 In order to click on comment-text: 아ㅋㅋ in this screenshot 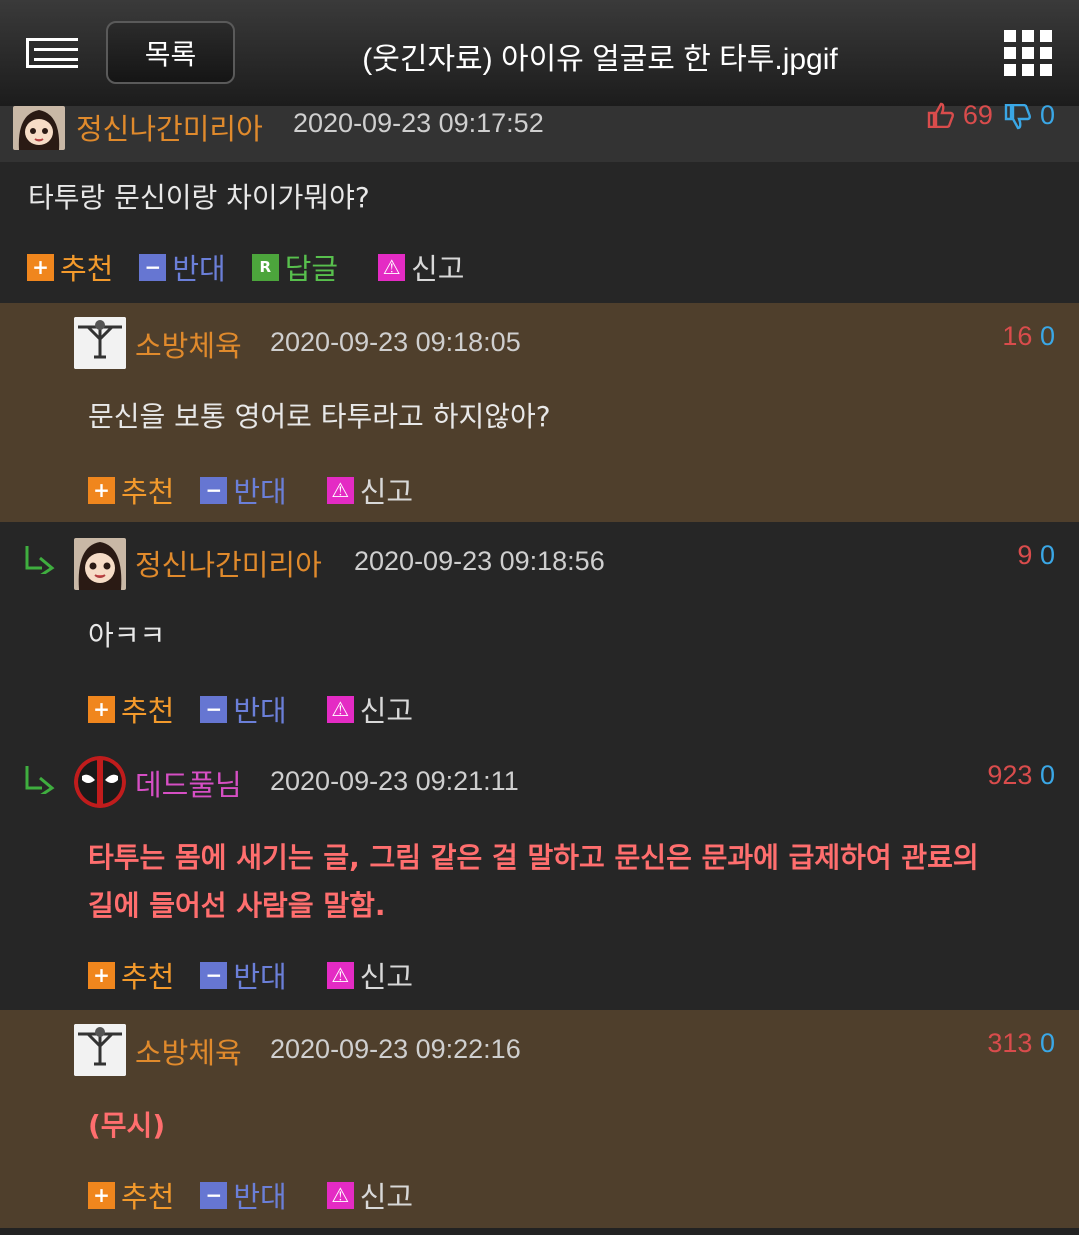, I will do `click(127, 635)`.